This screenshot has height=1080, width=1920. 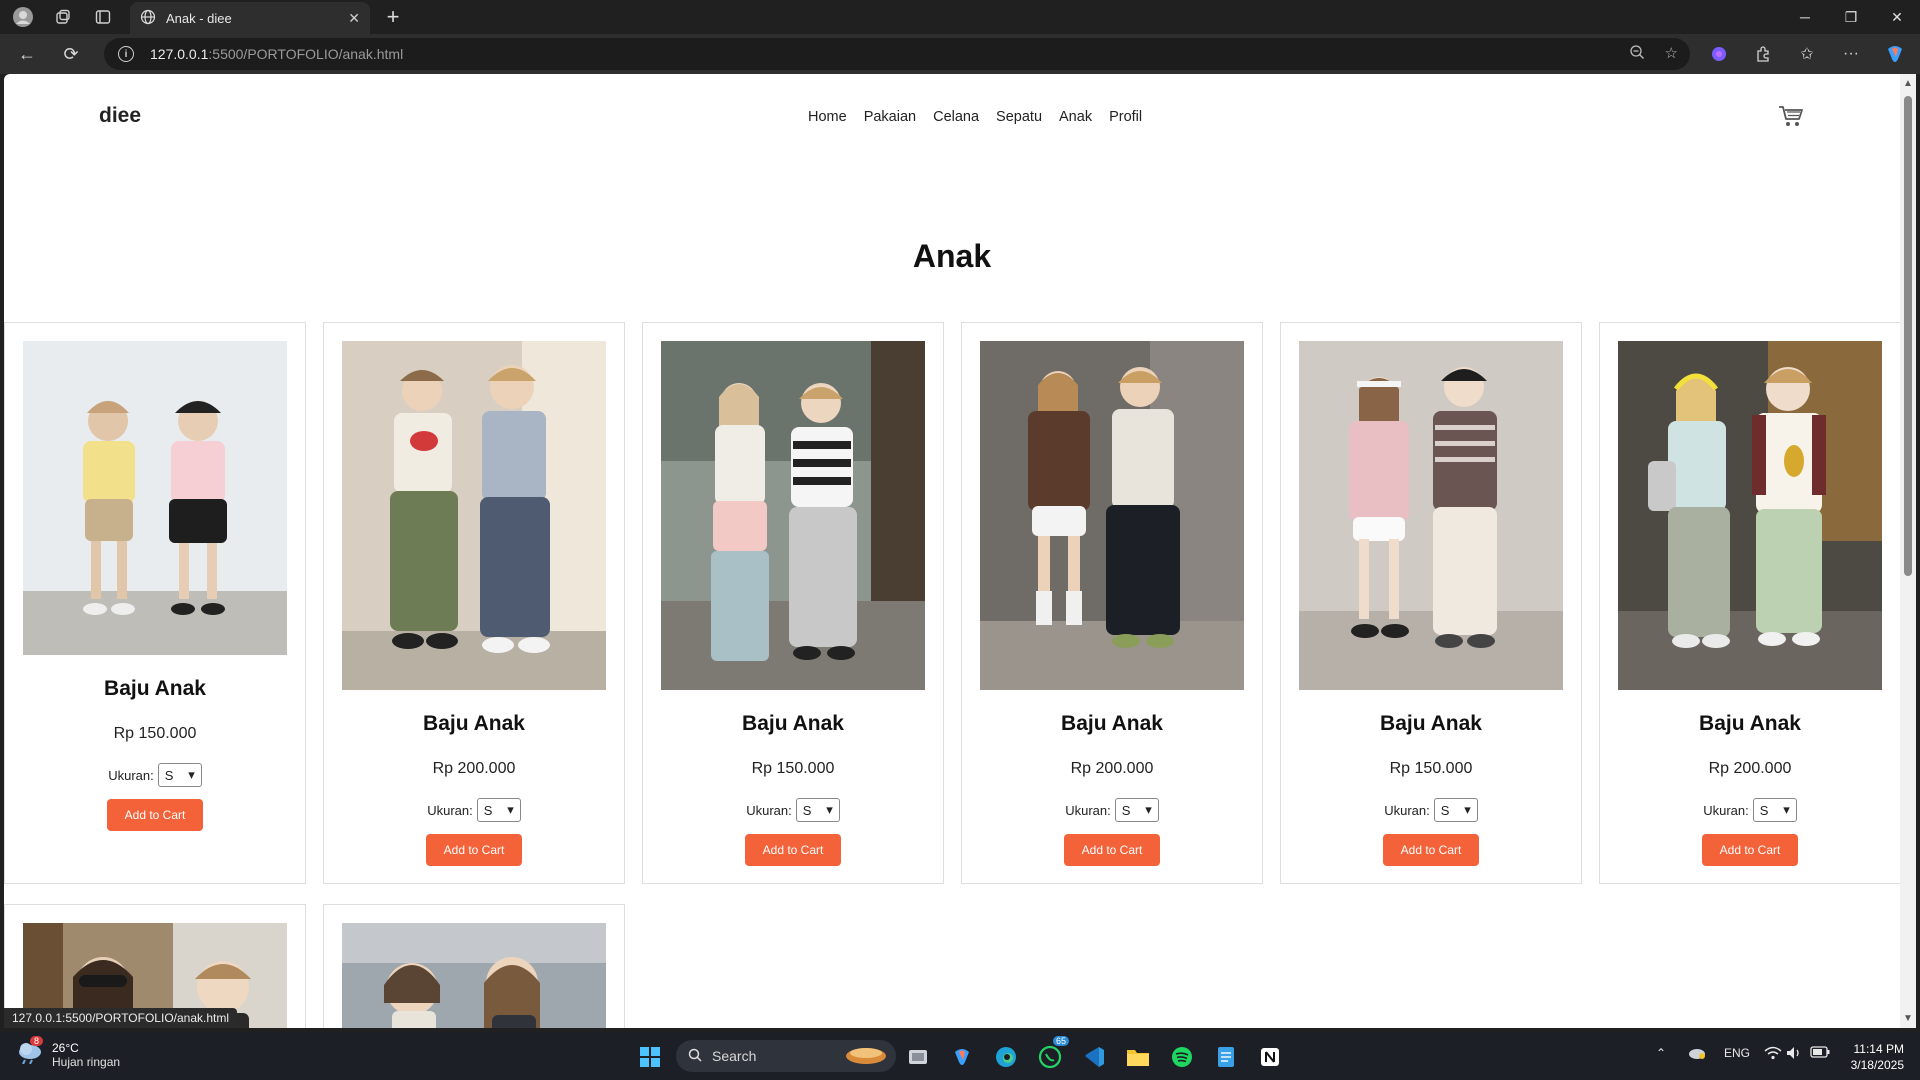 What do you see at coordinates (68, 1052) in the screenshot?
I see `weather-widget: 8 26°C Hujan ringan` at bounding box center [68, 1052].